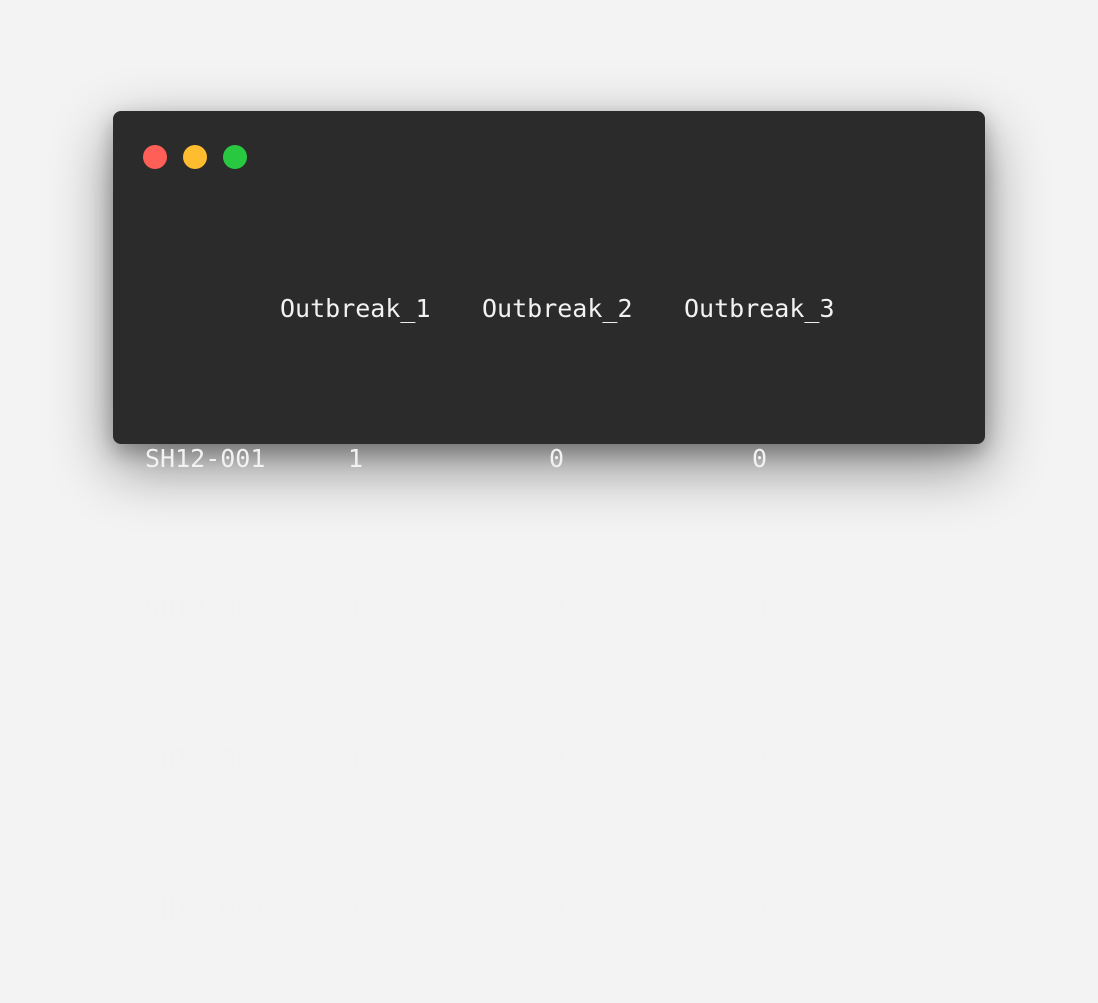 The image size is (1098, 1003). Describe the element at coordinates (205, 908) in the screenshot. I see `row-label: SH12-004` at that location.